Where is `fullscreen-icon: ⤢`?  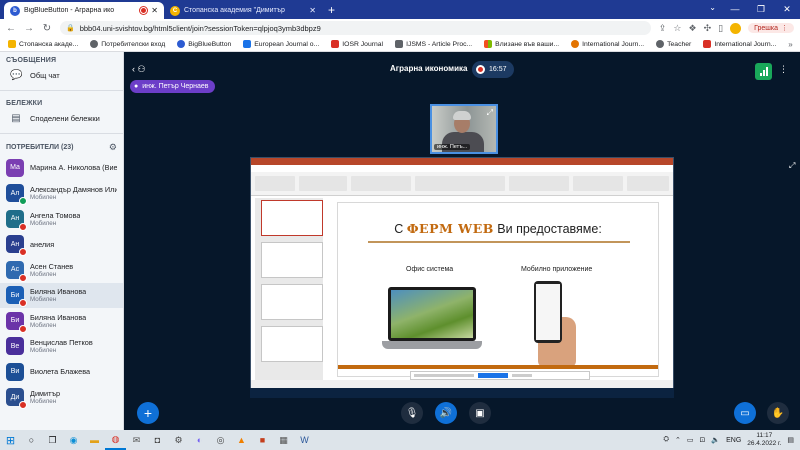
fullscreen-icon: ⤢ is located at coordinates (792, 166).